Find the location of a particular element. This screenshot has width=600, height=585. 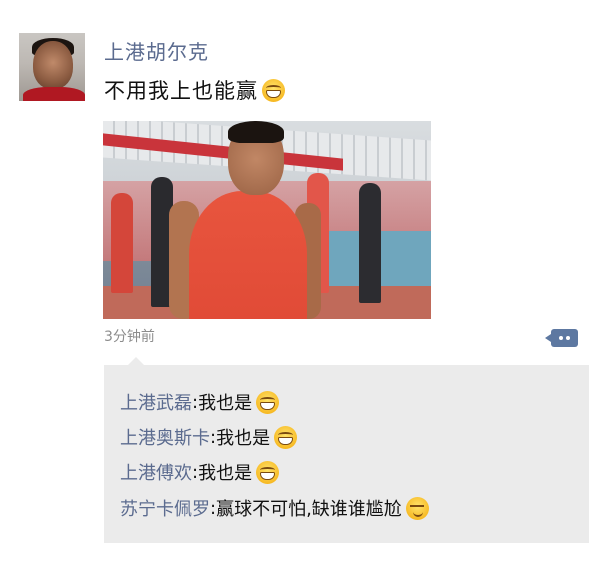

post-timestamp: 3分钟前 is located at coordinates (129, 337).